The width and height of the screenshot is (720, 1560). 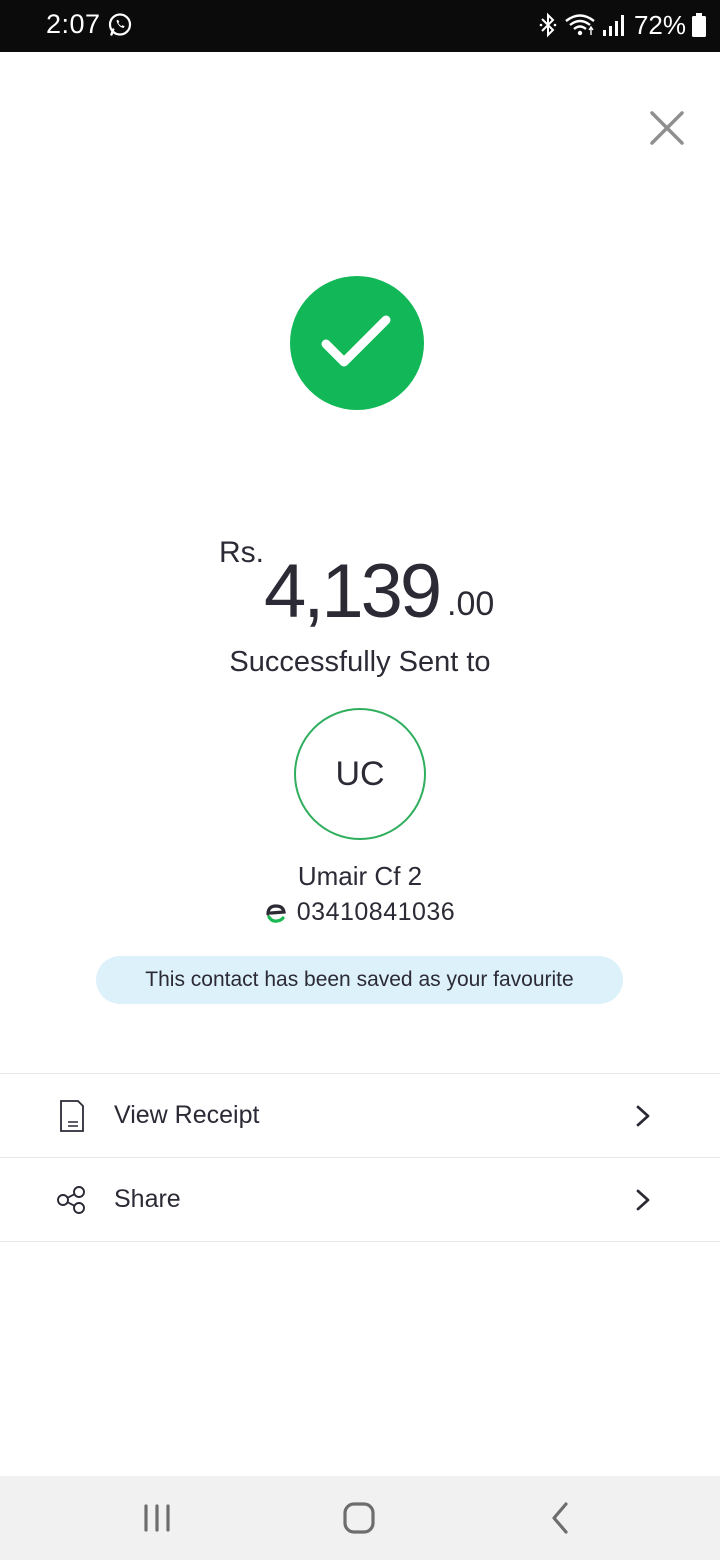 I want to click on amount-display: Rs. 4,139 .00, so click(x=360, y=585).